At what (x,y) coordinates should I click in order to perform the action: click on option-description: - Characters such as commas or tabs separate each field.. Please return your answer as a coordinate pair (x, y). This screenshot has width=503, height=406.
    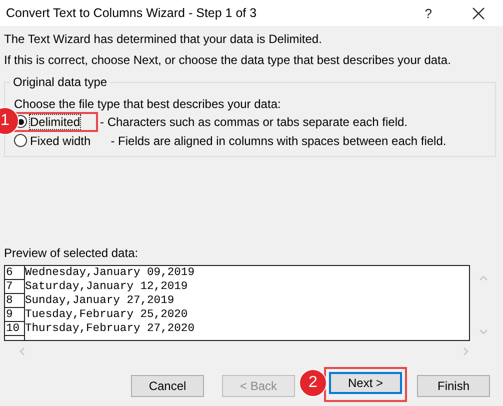
    Looking at the image, I should click on (254, 121).